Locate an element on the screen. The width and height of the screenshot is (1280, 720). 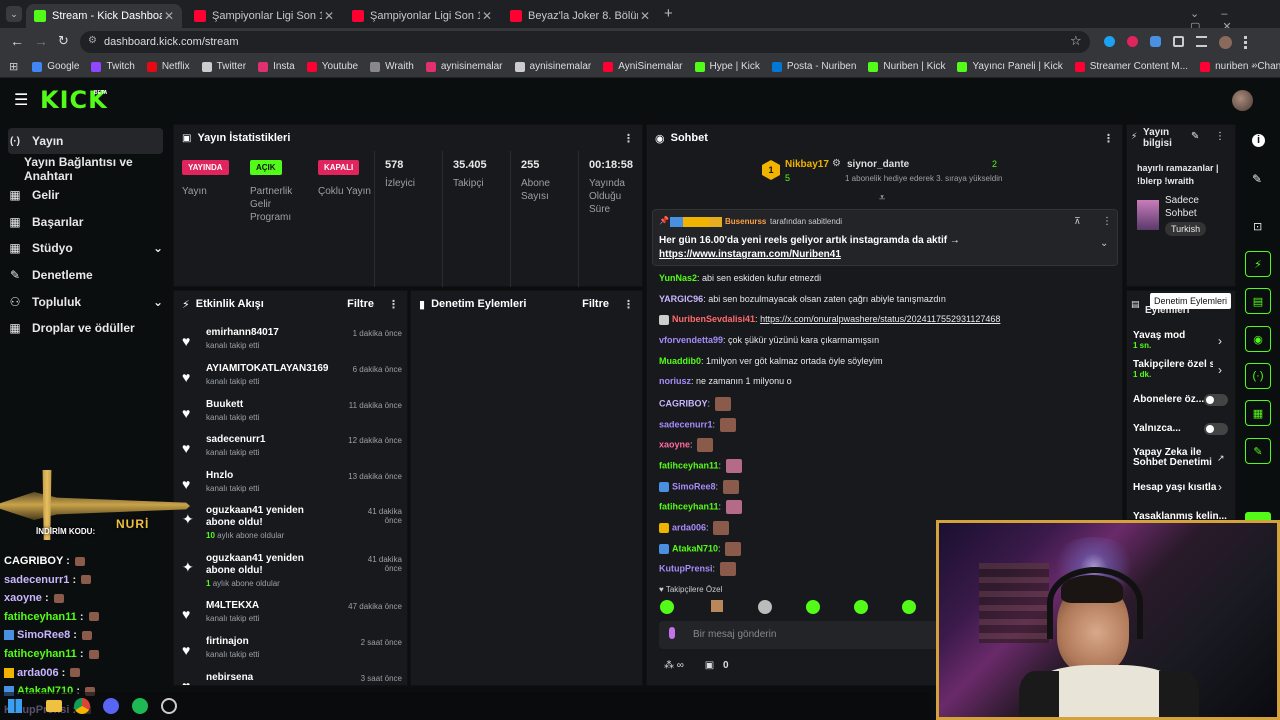
bookmark-item: Insta is located at coordinates (276, 66).